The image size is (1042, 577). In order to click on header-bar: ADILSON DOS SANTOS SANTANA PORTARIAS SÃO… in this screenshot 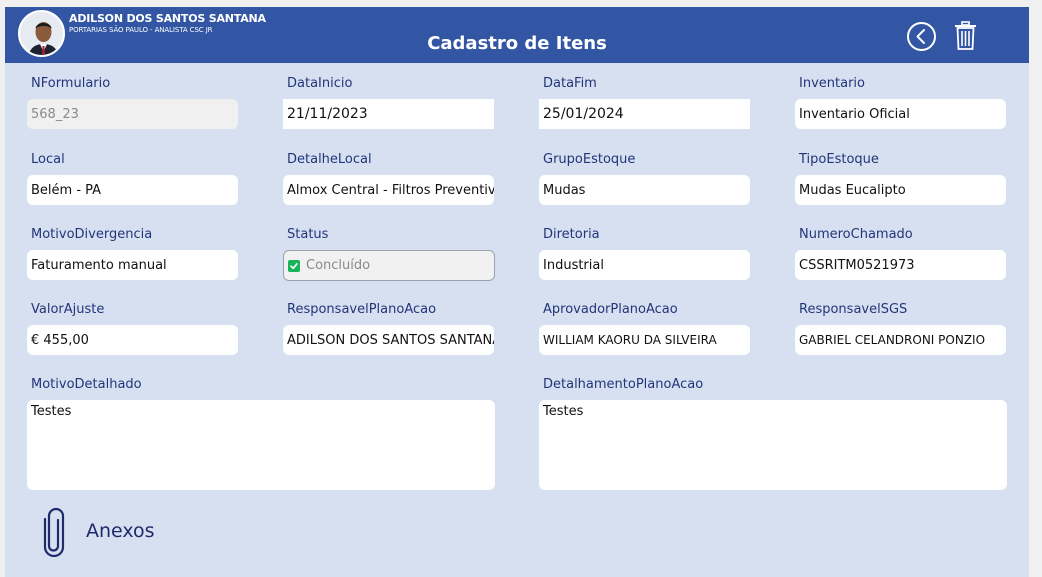, I will do `click(517, 35)`.